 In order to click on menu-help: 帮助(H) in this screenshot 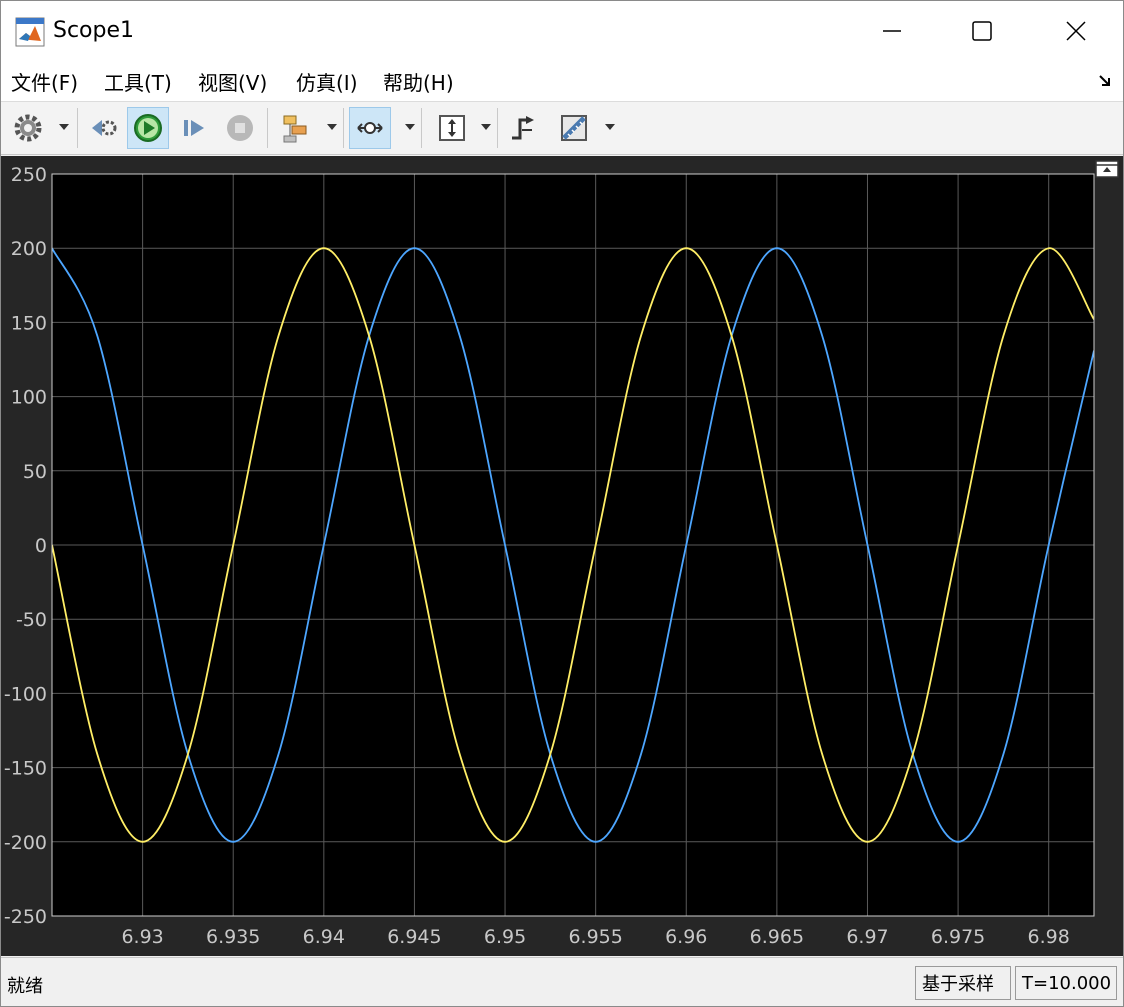, I will do `click(418, 81)`.